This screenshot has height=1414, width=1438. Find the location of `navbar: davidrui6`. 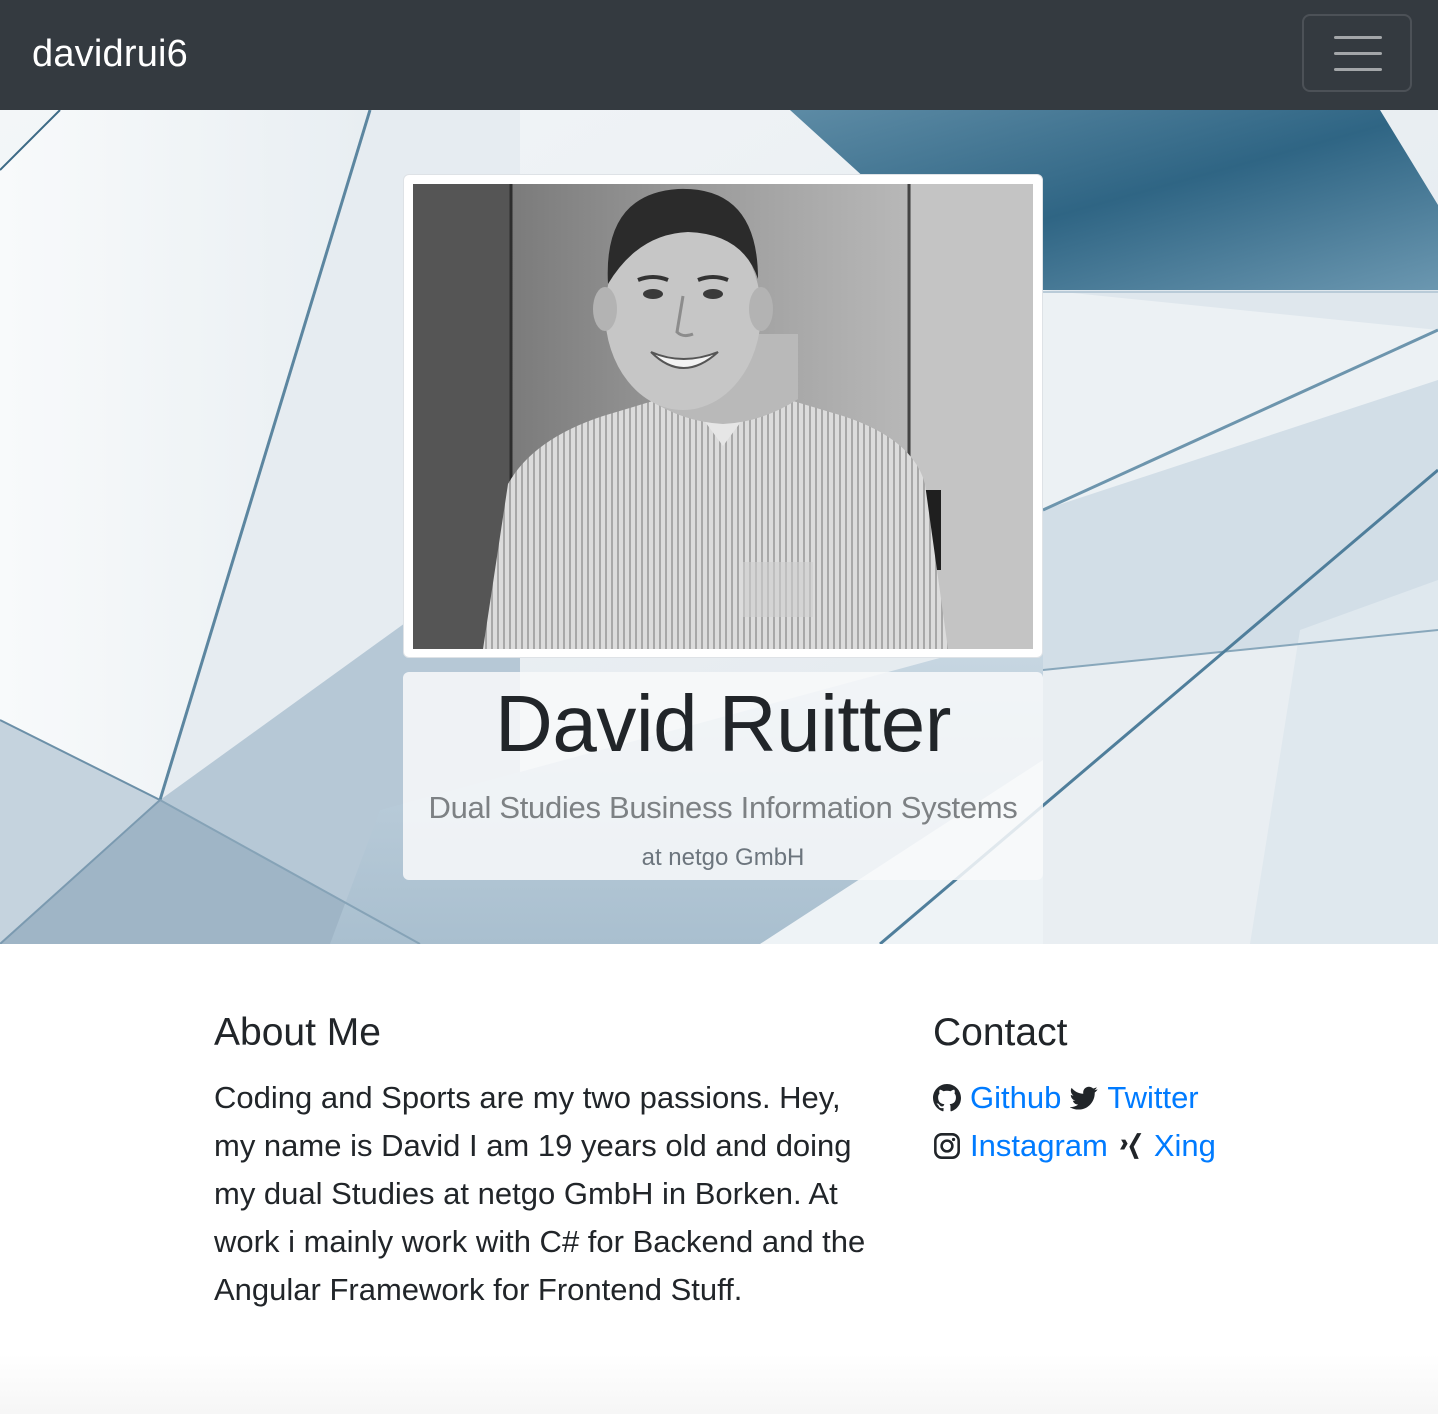

navbar: davidrui6 is located at coordinates (719, 55).